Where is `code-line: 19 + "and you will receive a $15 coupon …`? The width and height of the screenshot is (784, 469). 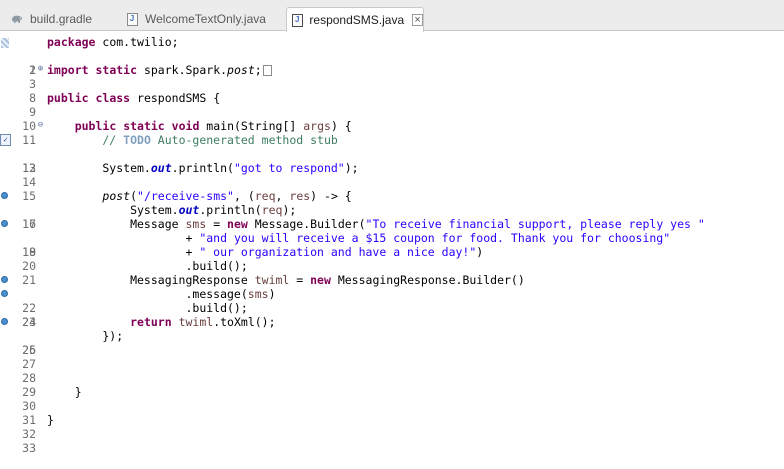 code-line: 19 + "and you will receive a $15 coupon … is located at coordinates (392, 245).